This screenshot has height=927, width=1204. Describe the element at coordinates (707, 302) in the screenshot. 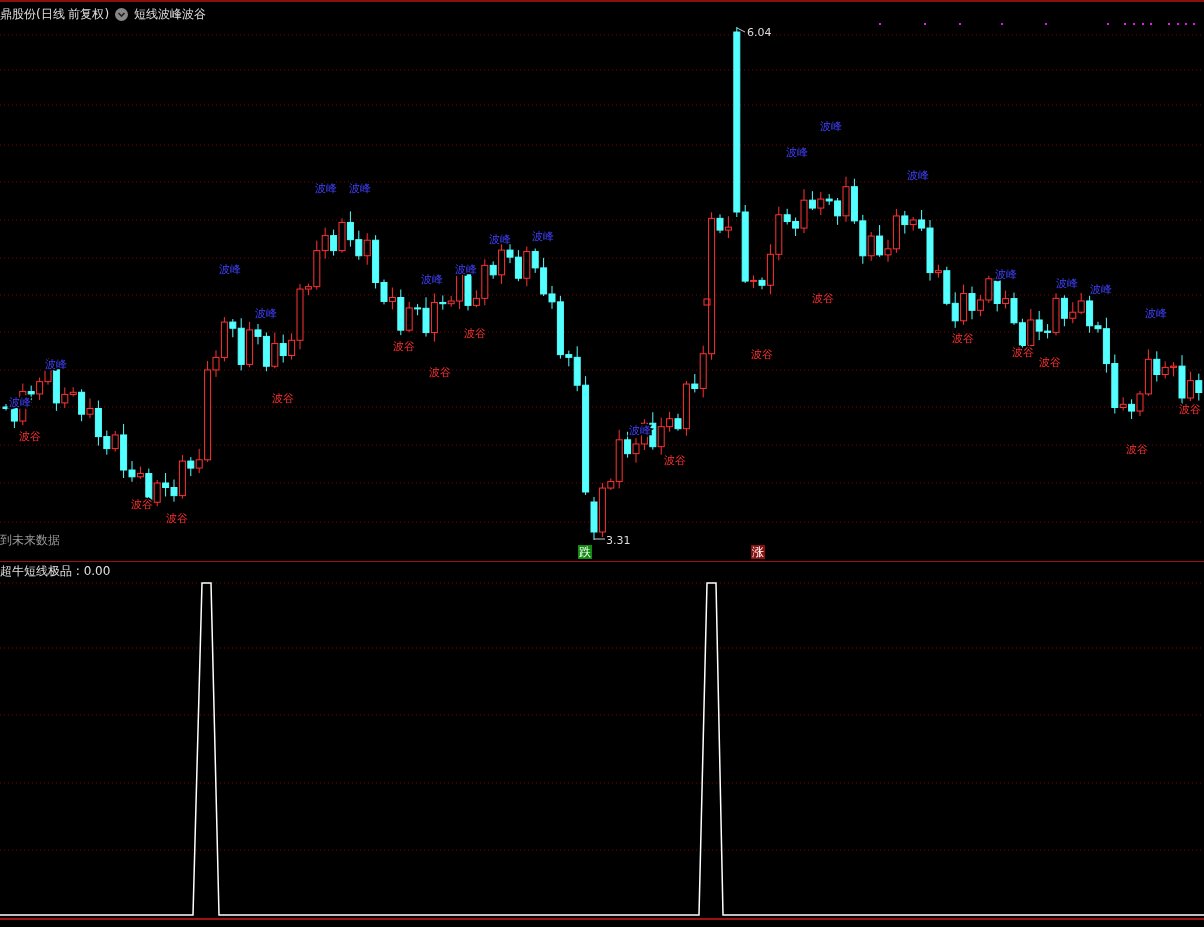

I see `gap-marker` at that location.